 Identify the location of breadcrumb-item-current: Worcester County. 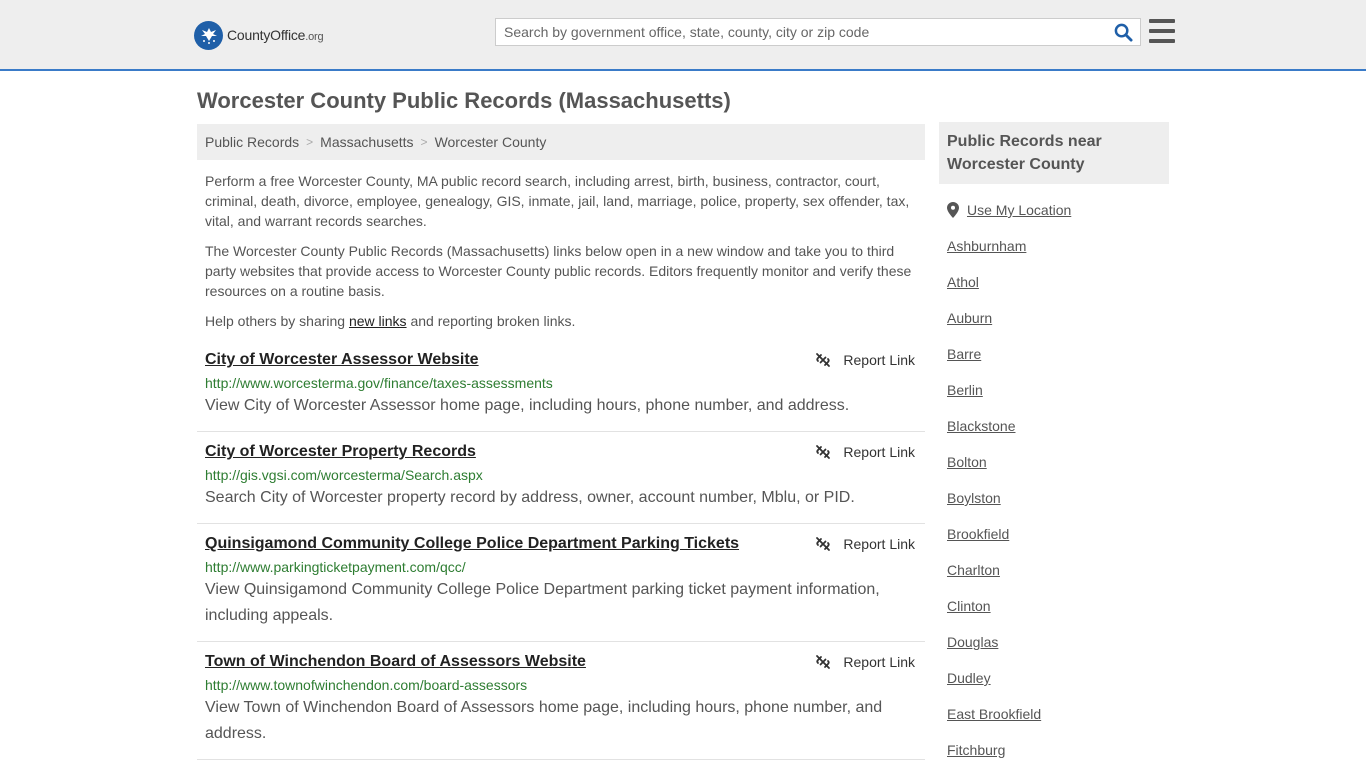
(490, 142).